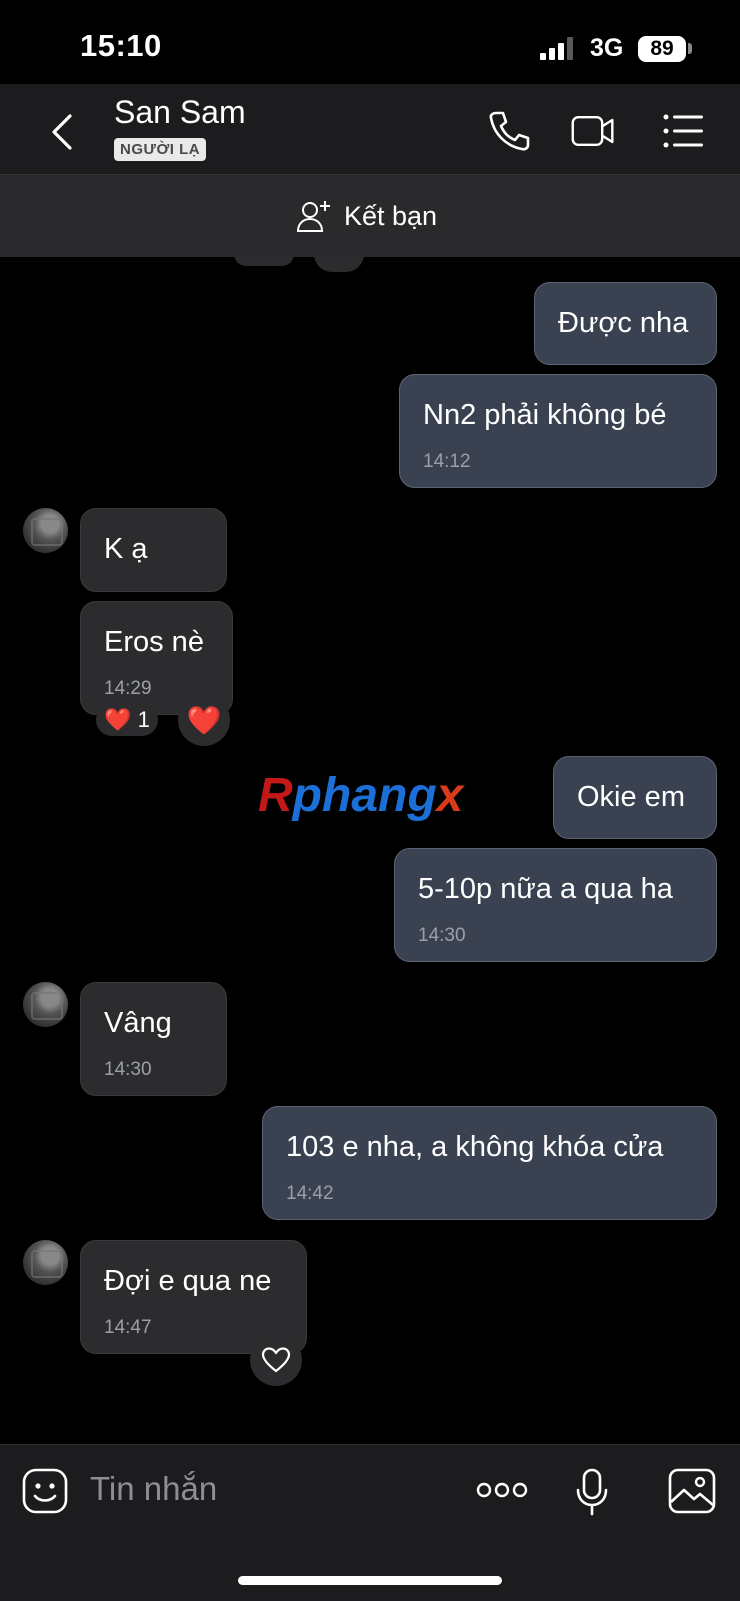 This screenshot has height=1601, width=740. I want to click on reaction-summary: ❤️ 1, so click(127, 720).